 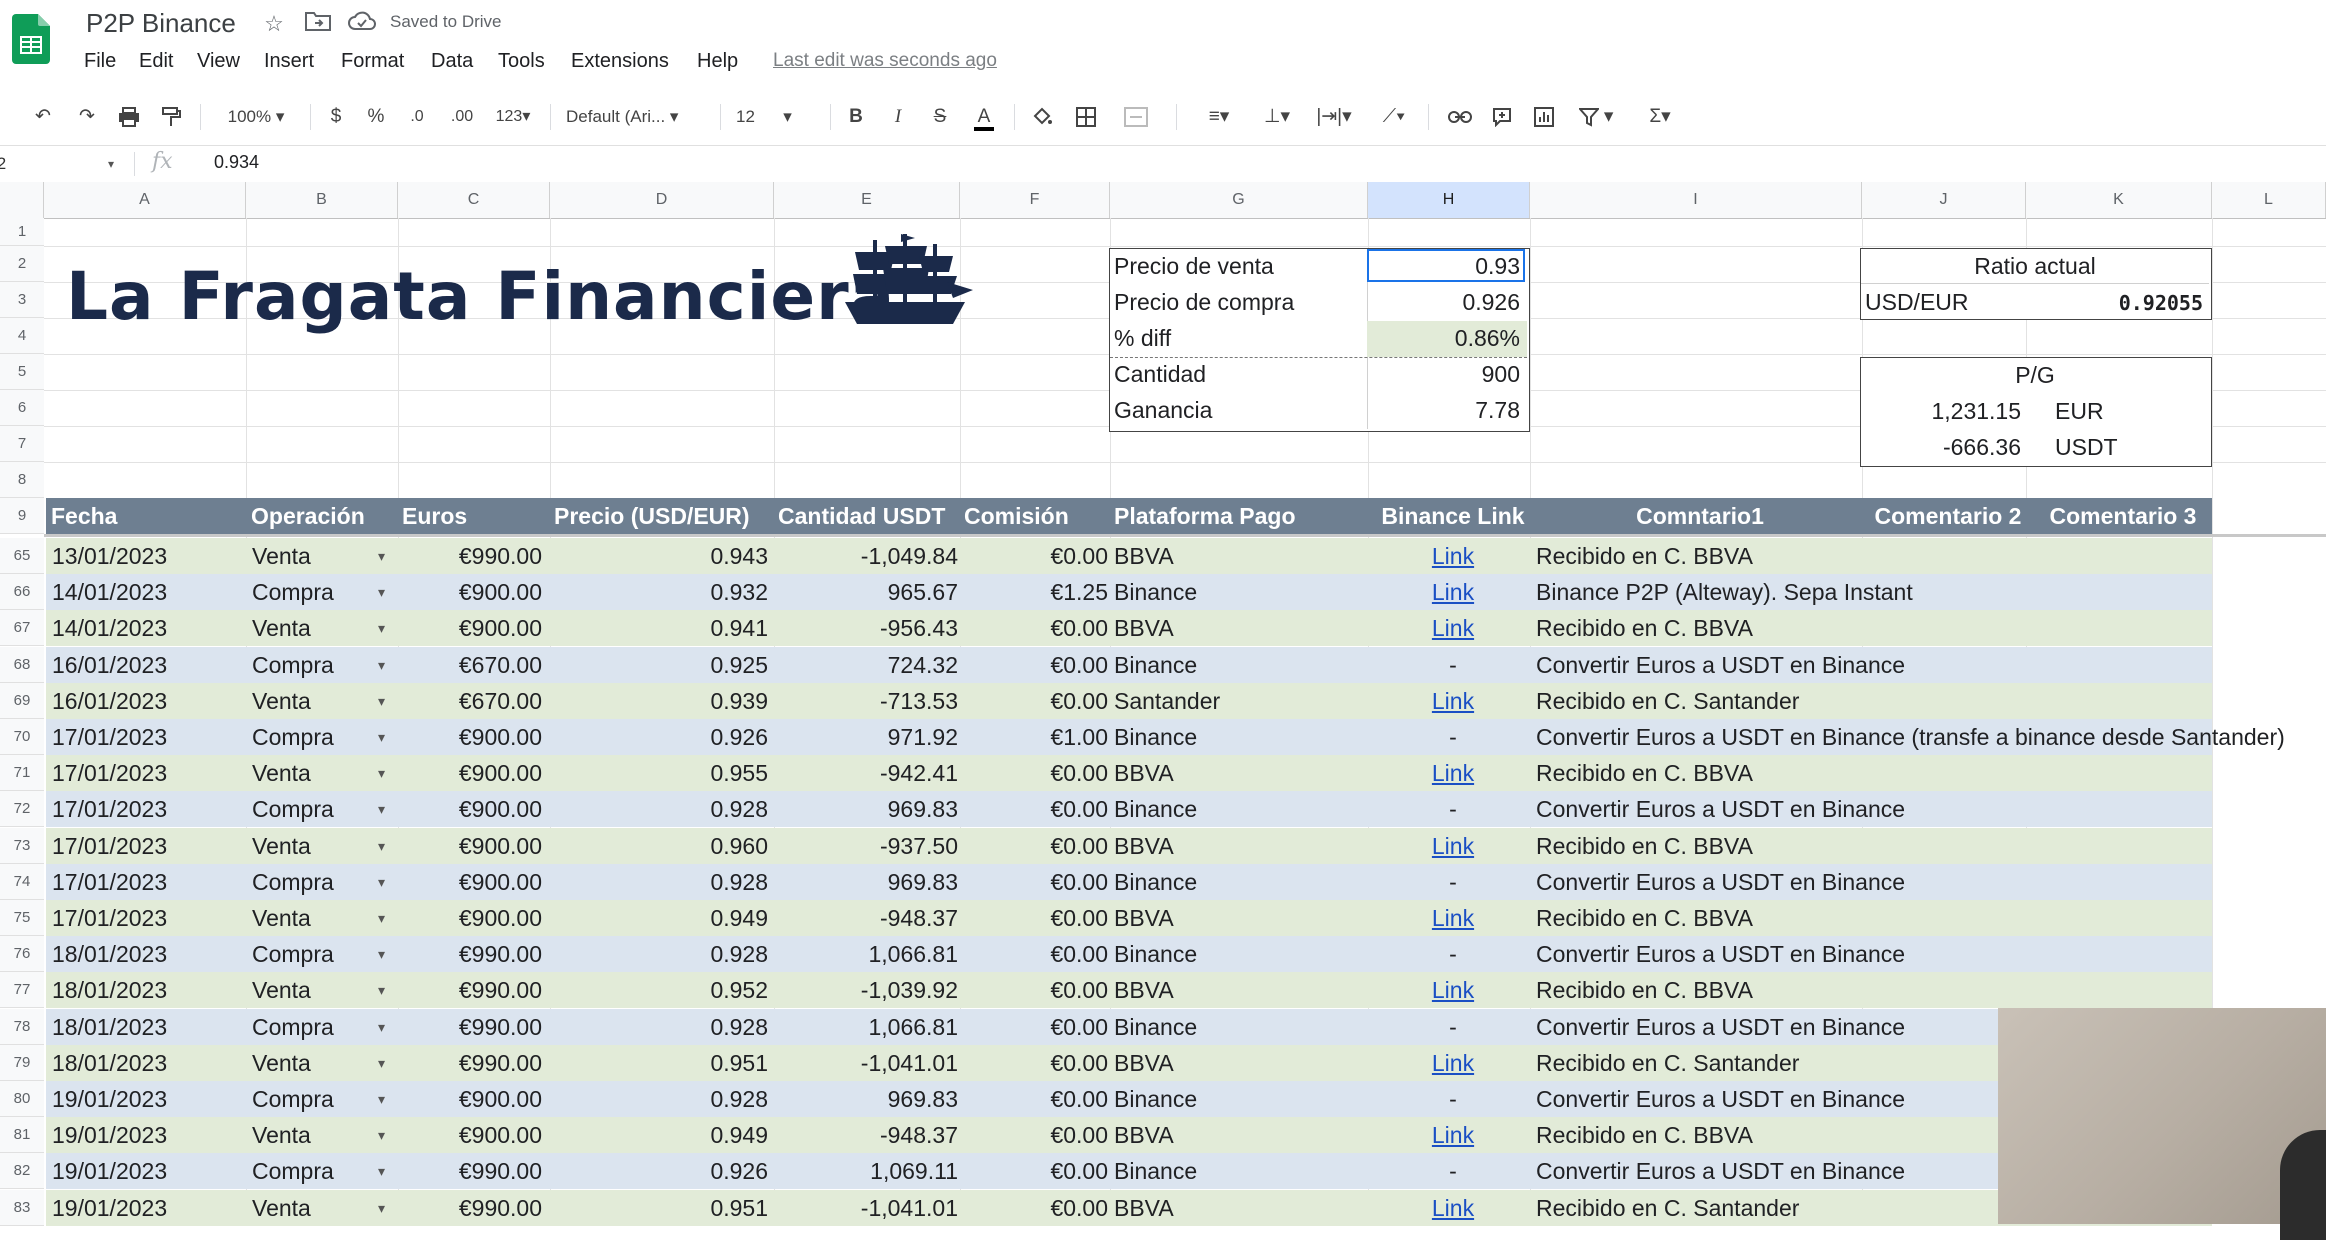 I want to click on column-header-a: A, so click(x=145, y=200).